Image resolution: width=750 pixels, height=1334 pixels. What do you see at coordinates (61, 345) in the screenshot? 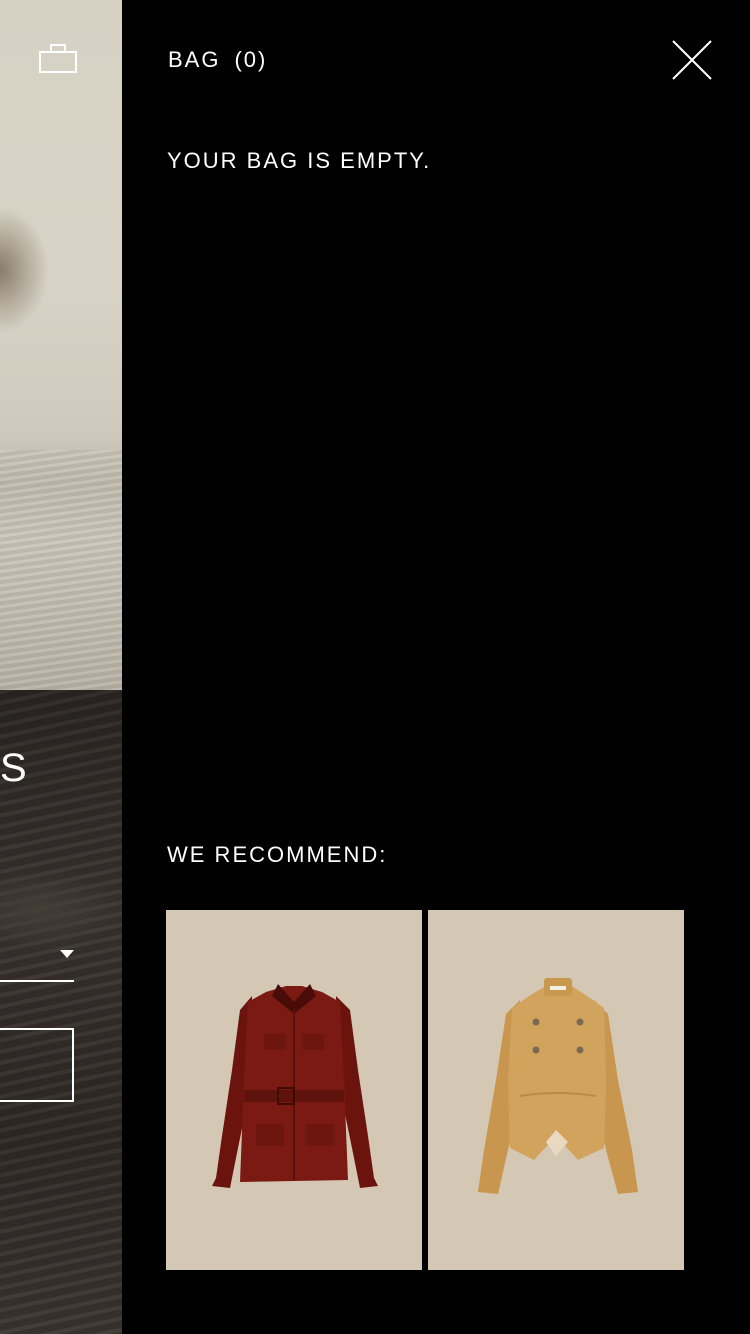
I see `hero-image` at bounding box center [61, 345].